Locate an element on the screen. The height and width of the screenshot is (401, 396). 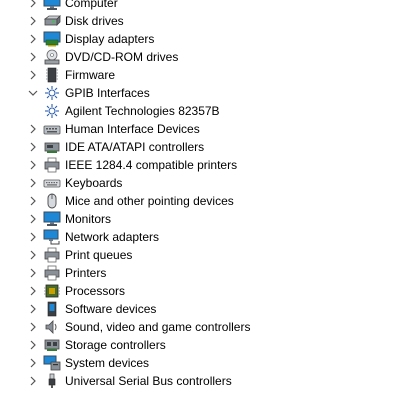
printer-icon is located at coordinates (52, 273).